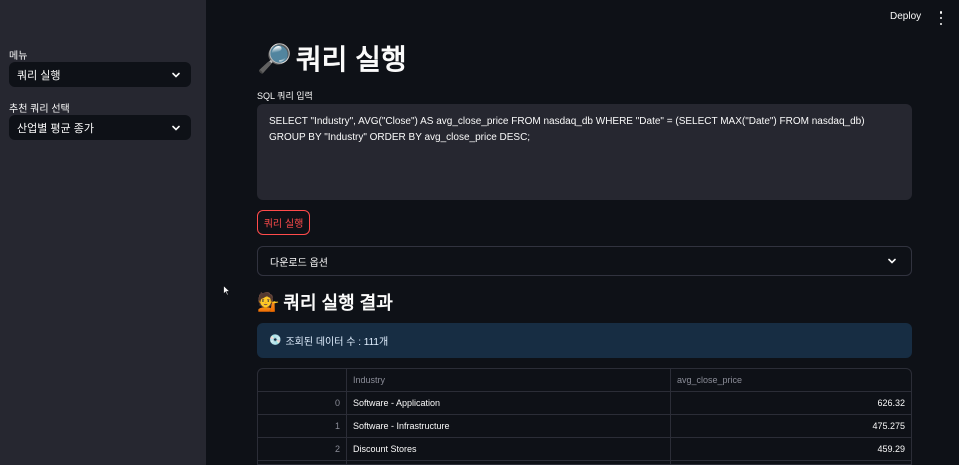  I want to click on row-index: 1, so click(302, 426).